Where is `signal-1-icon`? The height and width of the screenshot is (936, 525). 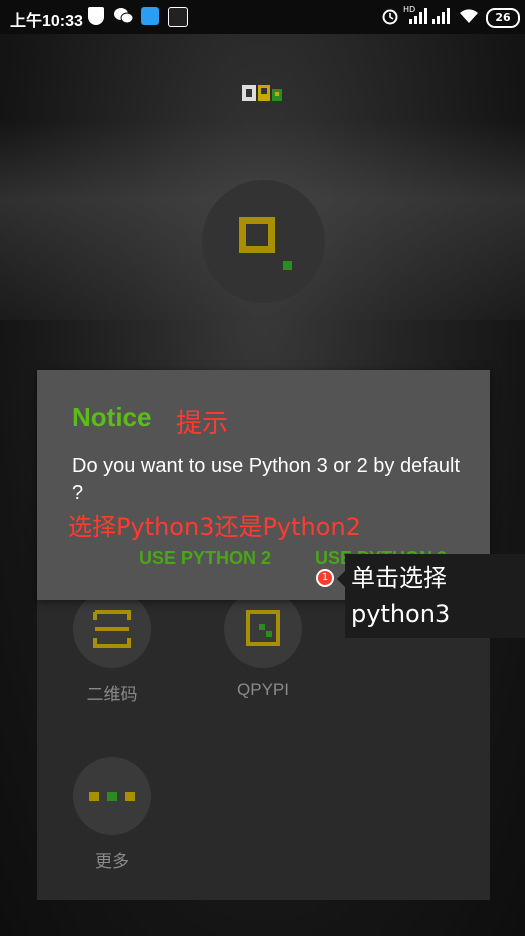 signal-1-icon is located at coordinates (416, 16).